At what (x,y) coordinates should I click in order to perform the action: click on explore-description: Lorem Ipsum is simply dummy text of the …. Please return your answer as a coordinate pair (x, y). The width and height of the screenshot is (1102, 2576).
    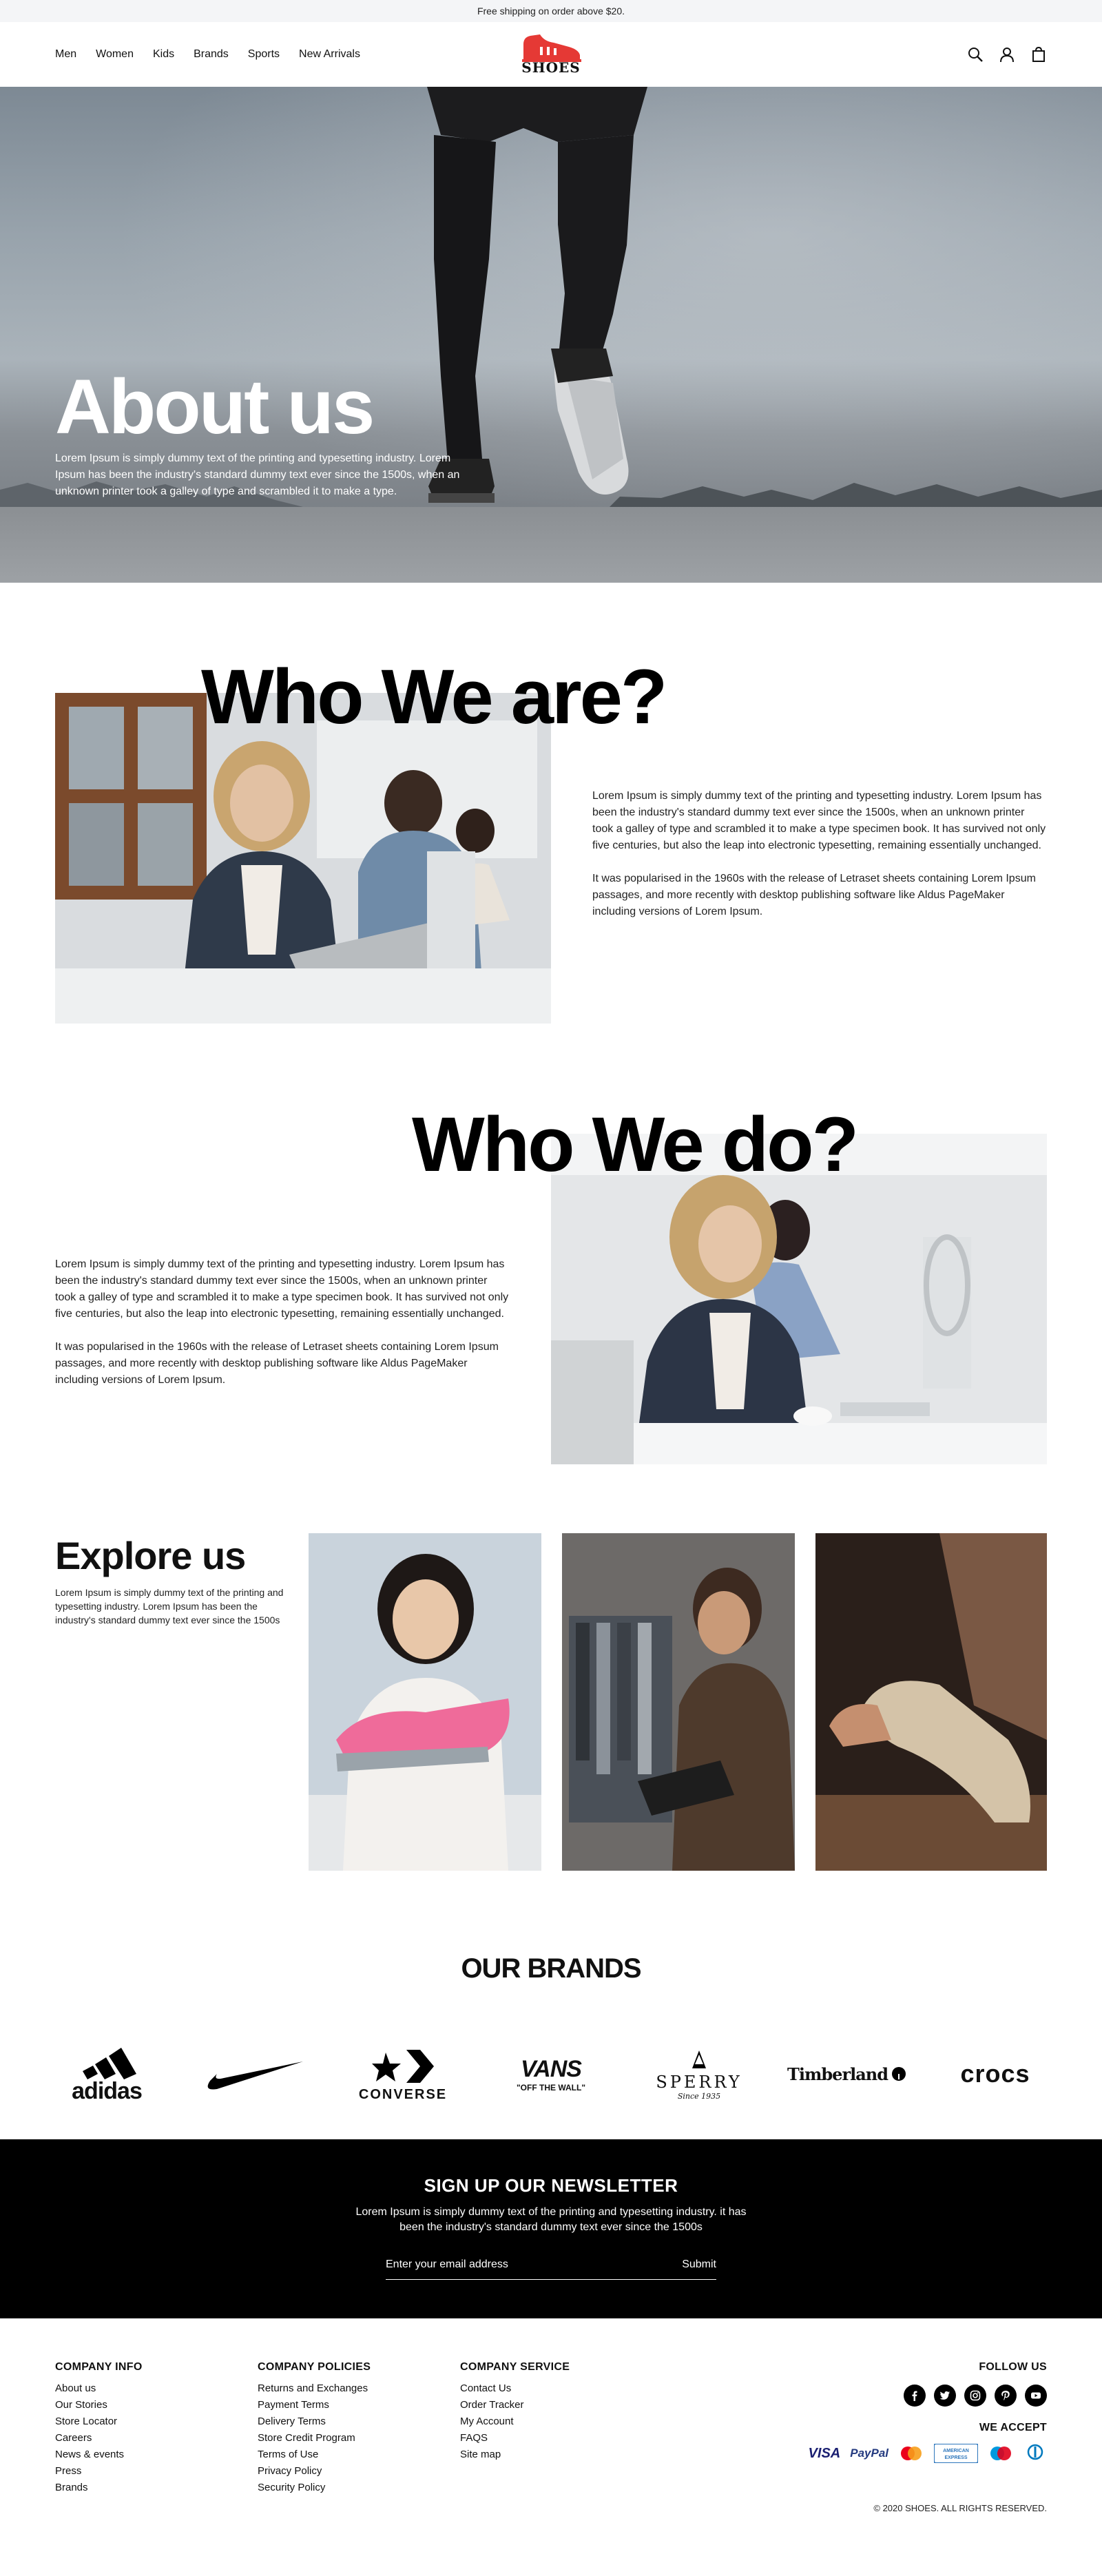
    Looking at the image, I should click on (169, 1606).